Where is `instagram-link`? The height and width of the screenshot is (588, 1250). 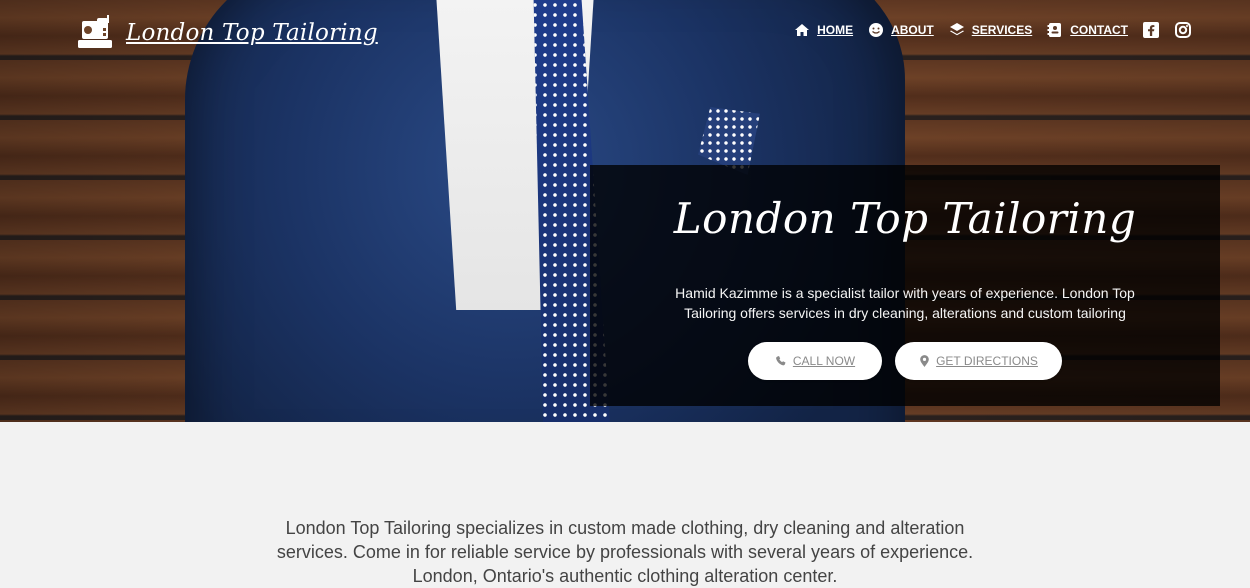 instagram-link is located at coordinates (1183, 30).